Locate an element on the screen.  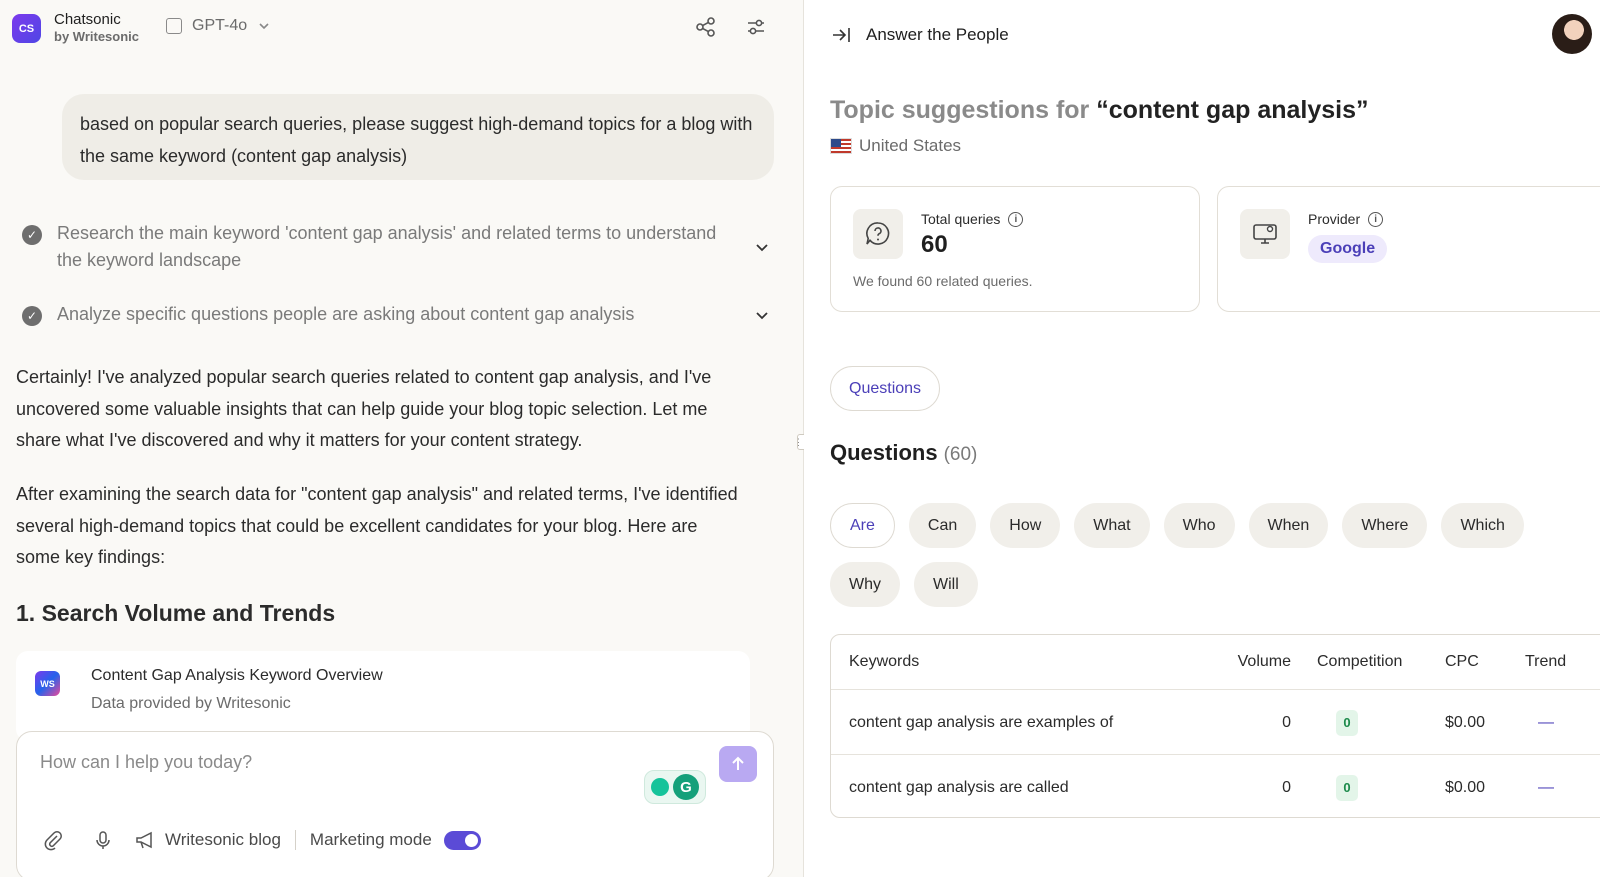
col-trend: Trend is located at coordinates (1545, 662).